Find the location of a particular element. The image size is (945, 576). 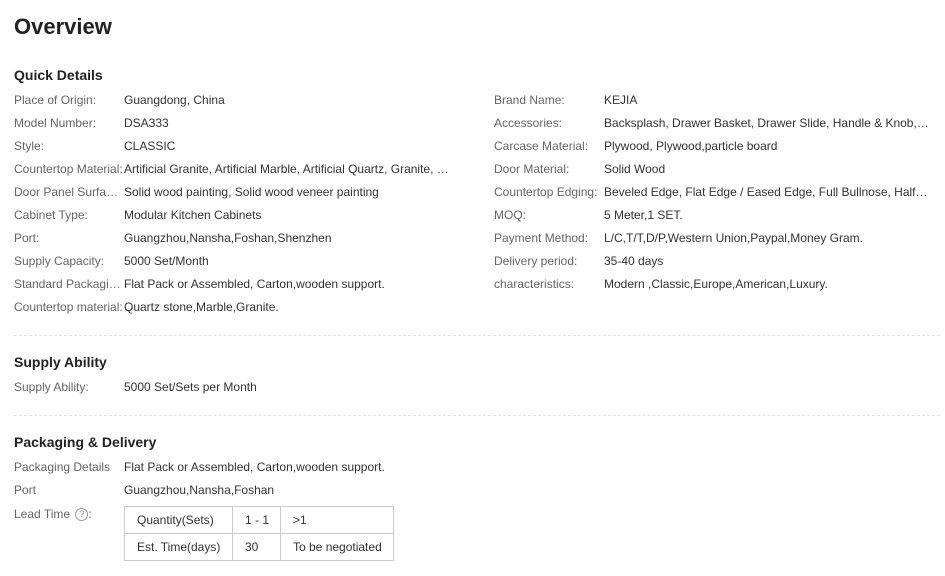

detail-label: Accessories: is located at coordinates (528, 123).